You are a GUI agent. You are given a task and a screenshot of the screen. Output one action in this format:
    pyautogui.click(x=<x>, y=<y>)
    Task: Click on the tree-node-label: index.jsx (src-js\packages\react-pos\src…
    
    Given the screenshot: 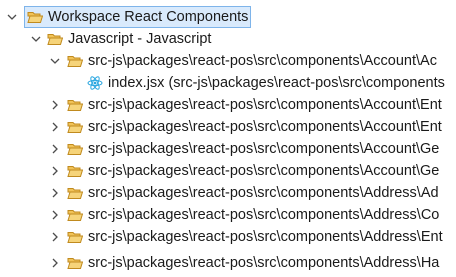 What is the action you would take?
    pyautogui.click(x=276, y=83)
    